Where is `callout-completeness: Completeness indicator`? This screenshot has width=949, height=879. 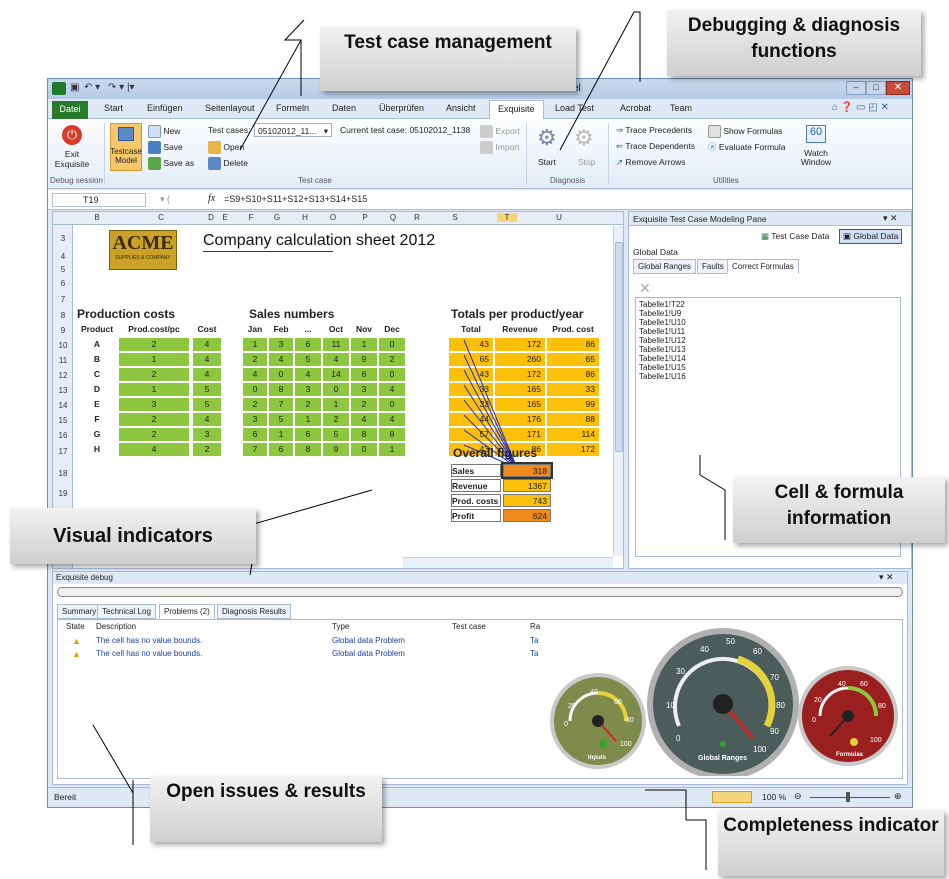
callout-completeness: Completeness indicator is located at coordinates (831, 843).